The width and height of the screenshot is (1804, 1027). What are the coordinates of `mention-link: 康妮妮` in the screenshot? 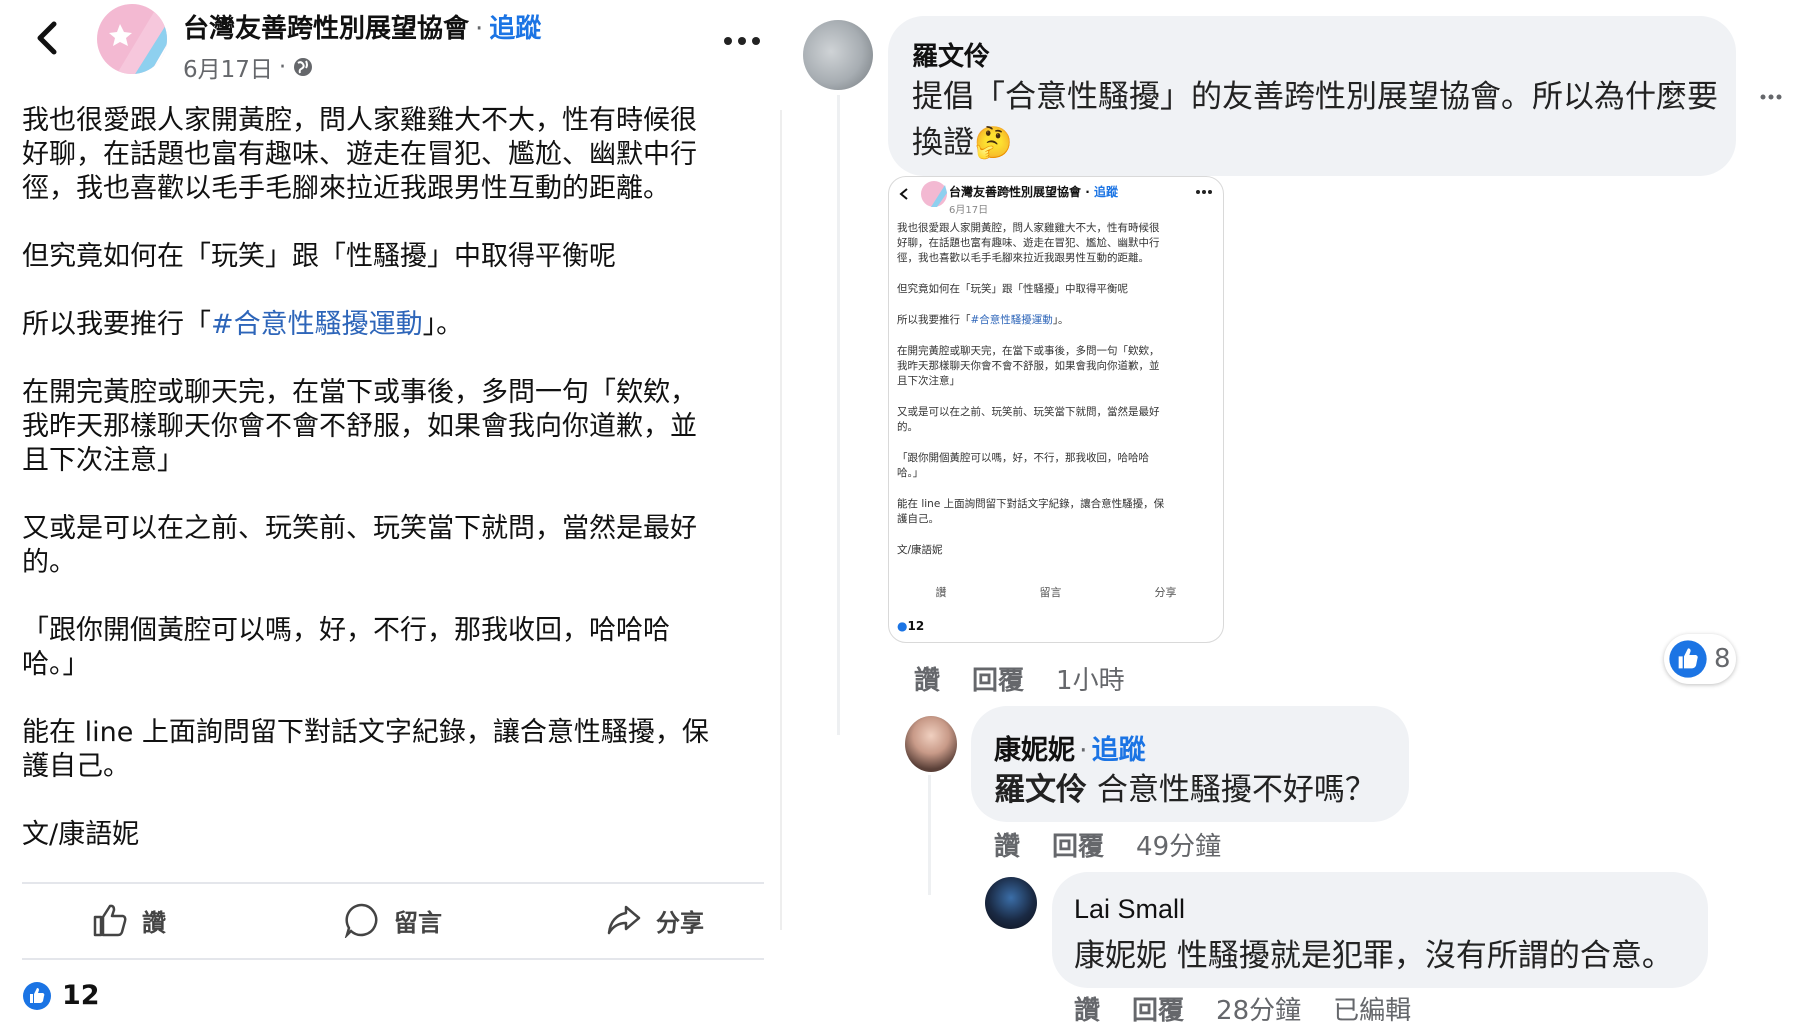 It's located at (1120, 956).